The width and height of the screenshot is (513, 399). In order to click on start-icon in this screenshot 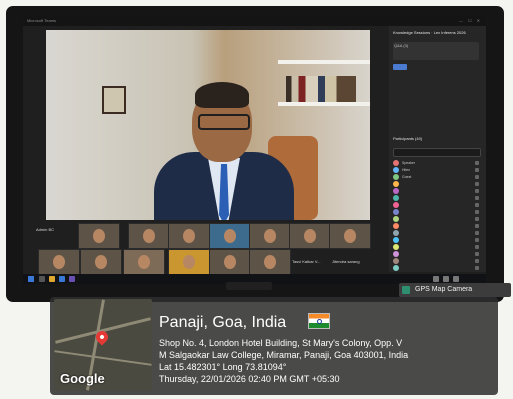, I will do `click(31, 279)`.